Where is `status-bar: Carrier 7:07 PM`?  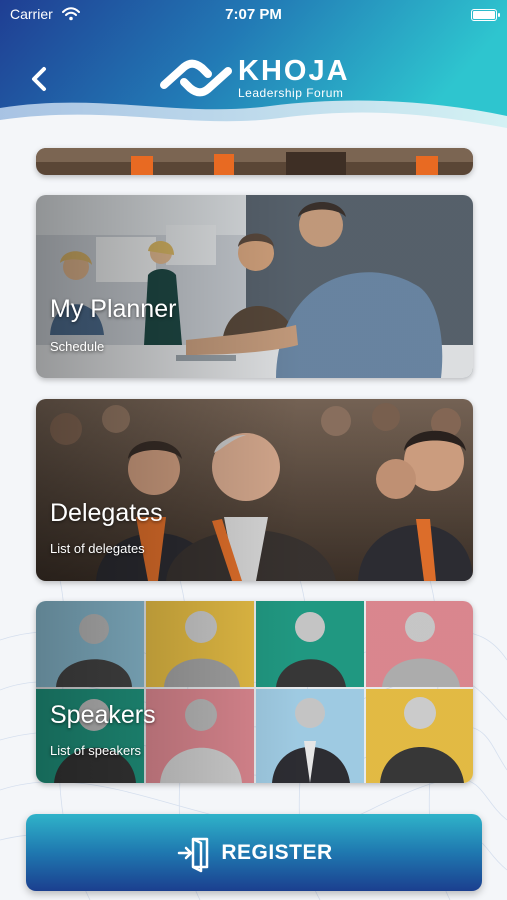
status-bar: Carrier 7:07 PM is located at coordinates (253, 16).